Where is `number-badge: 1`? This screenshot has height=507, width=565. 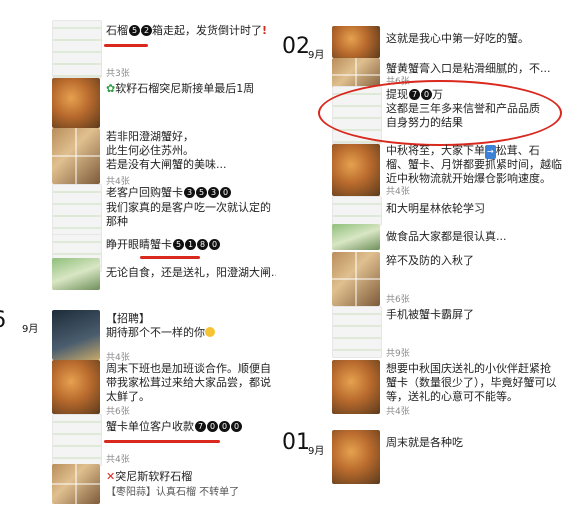
number-badge: 1 is located at coordinates (190, 244).